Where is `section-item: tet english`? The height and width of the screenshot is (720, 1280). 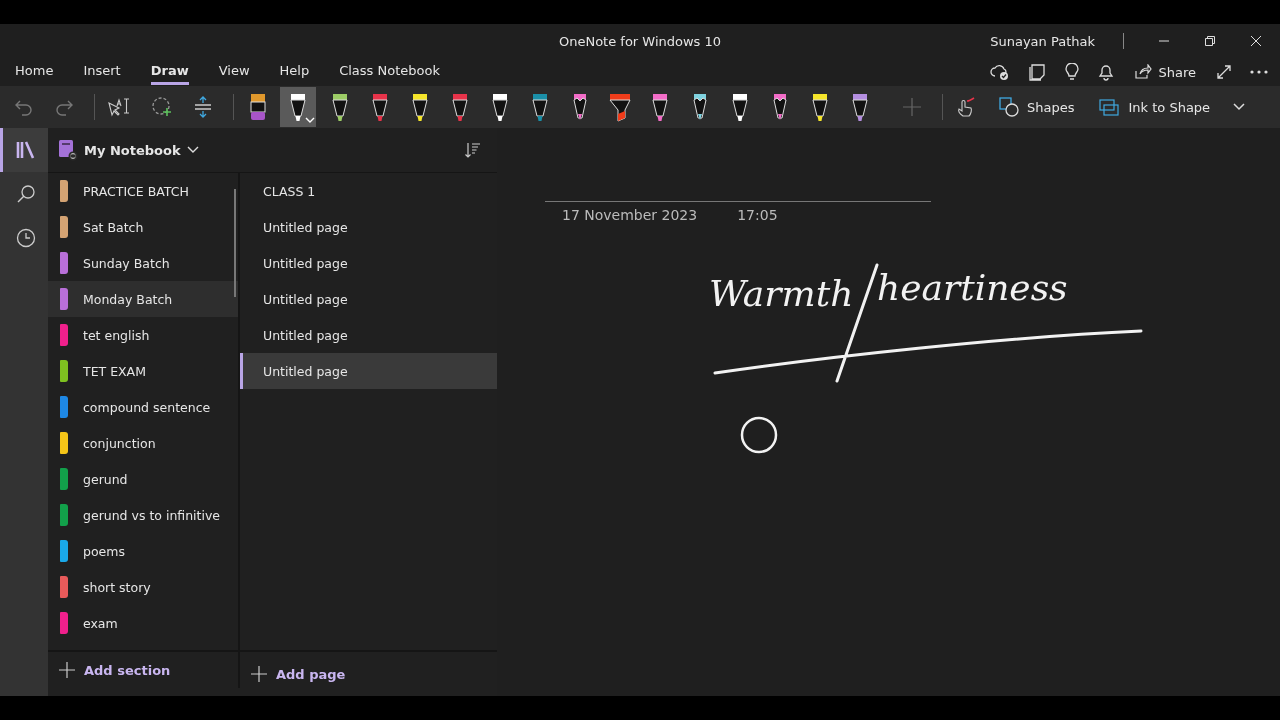 section-item: tet english is located at coordinates (143, 335).